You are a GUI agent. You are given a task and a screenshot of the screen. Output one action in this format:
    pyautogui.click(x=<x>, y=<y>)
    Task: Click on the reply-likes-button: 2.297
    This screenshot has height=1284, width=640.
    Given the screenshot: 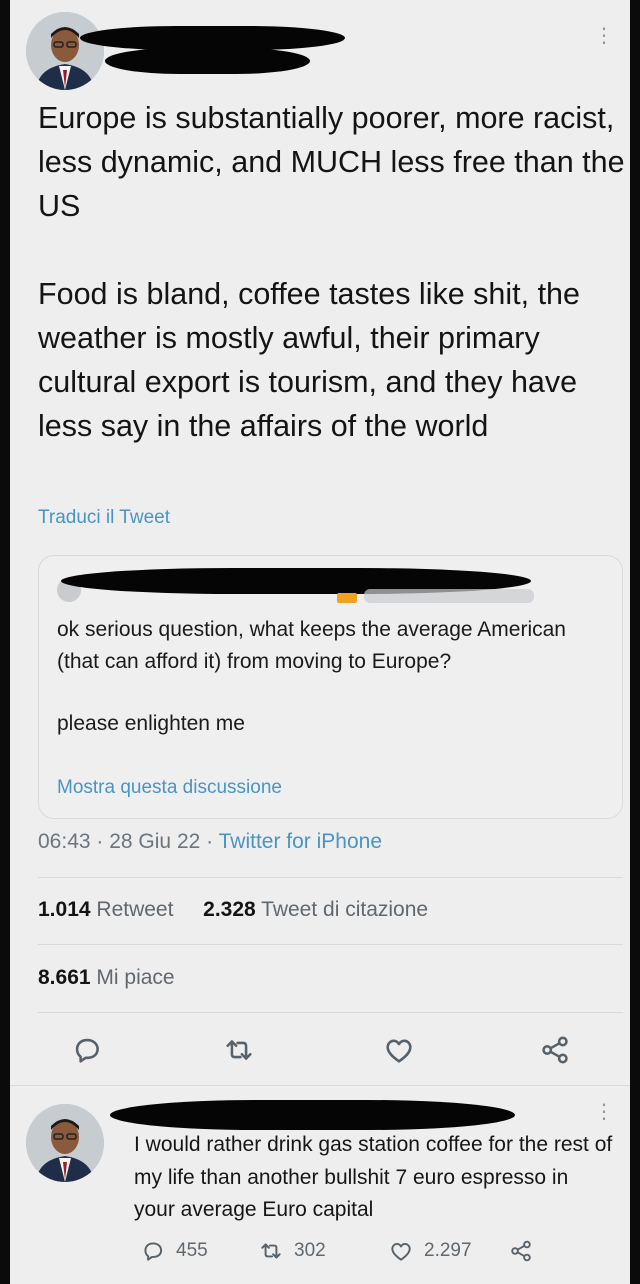 What is the action you would take?
    pyautogui.click(x=430, y=1251)
    